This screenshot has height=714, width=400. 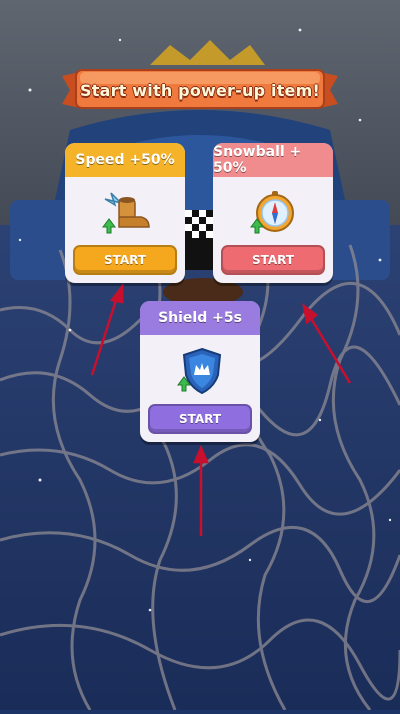 I want to click on speed-card-icon-area, so click(x=125, y=213).